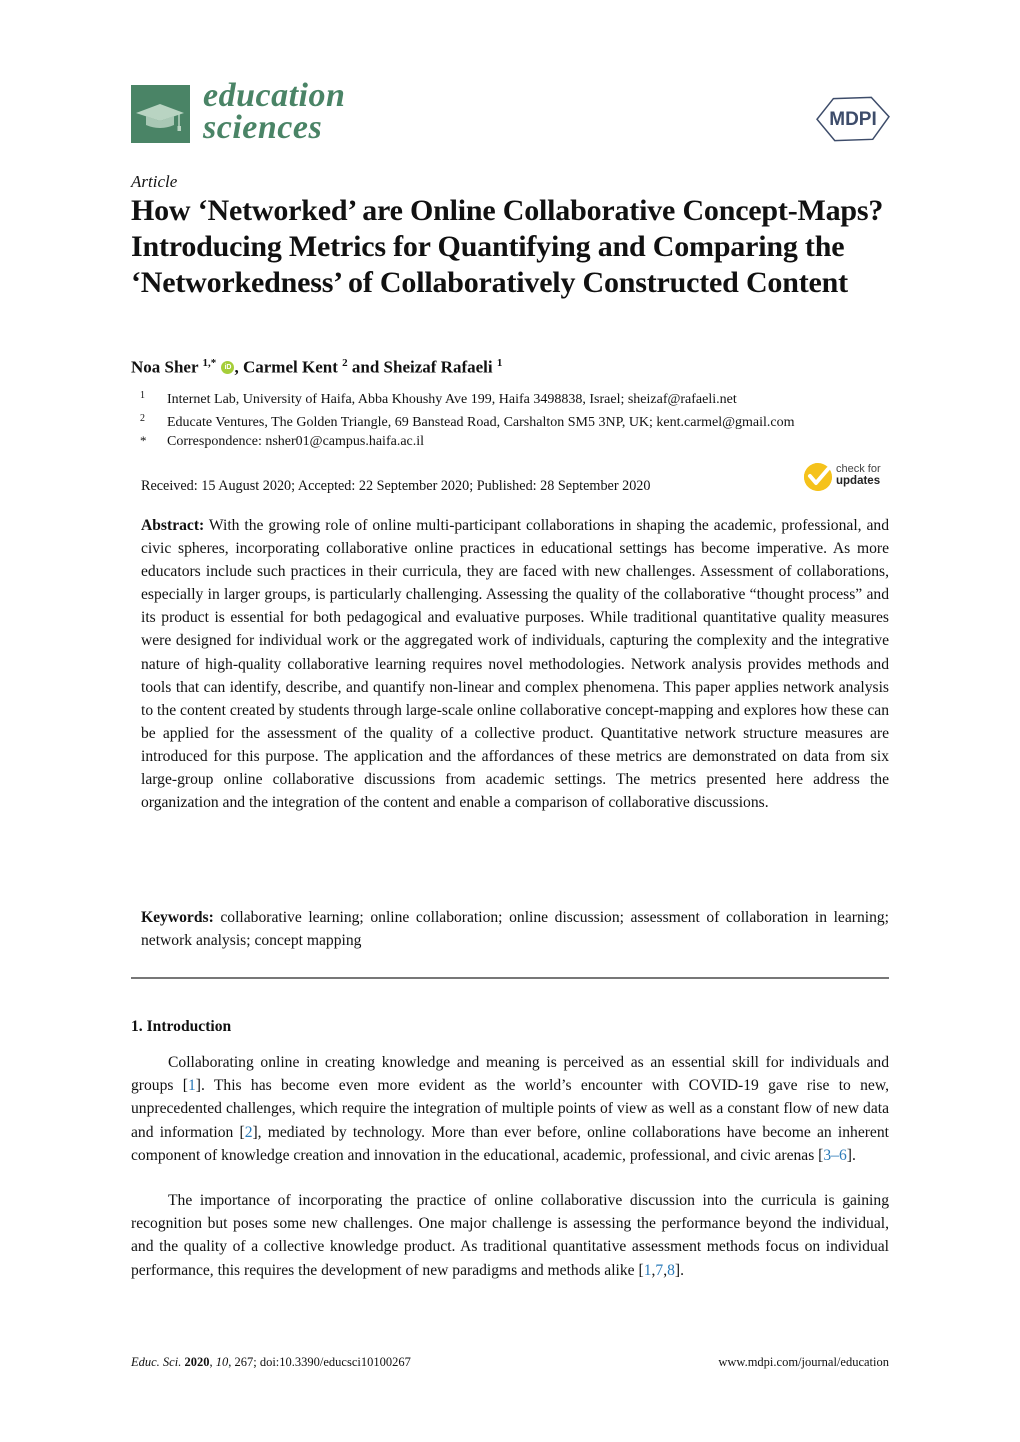 The image size is (1020, 1442). Describe the element at coordinates (197, 1362) in the screenshot. I see `footer-year: 2020` at that location.